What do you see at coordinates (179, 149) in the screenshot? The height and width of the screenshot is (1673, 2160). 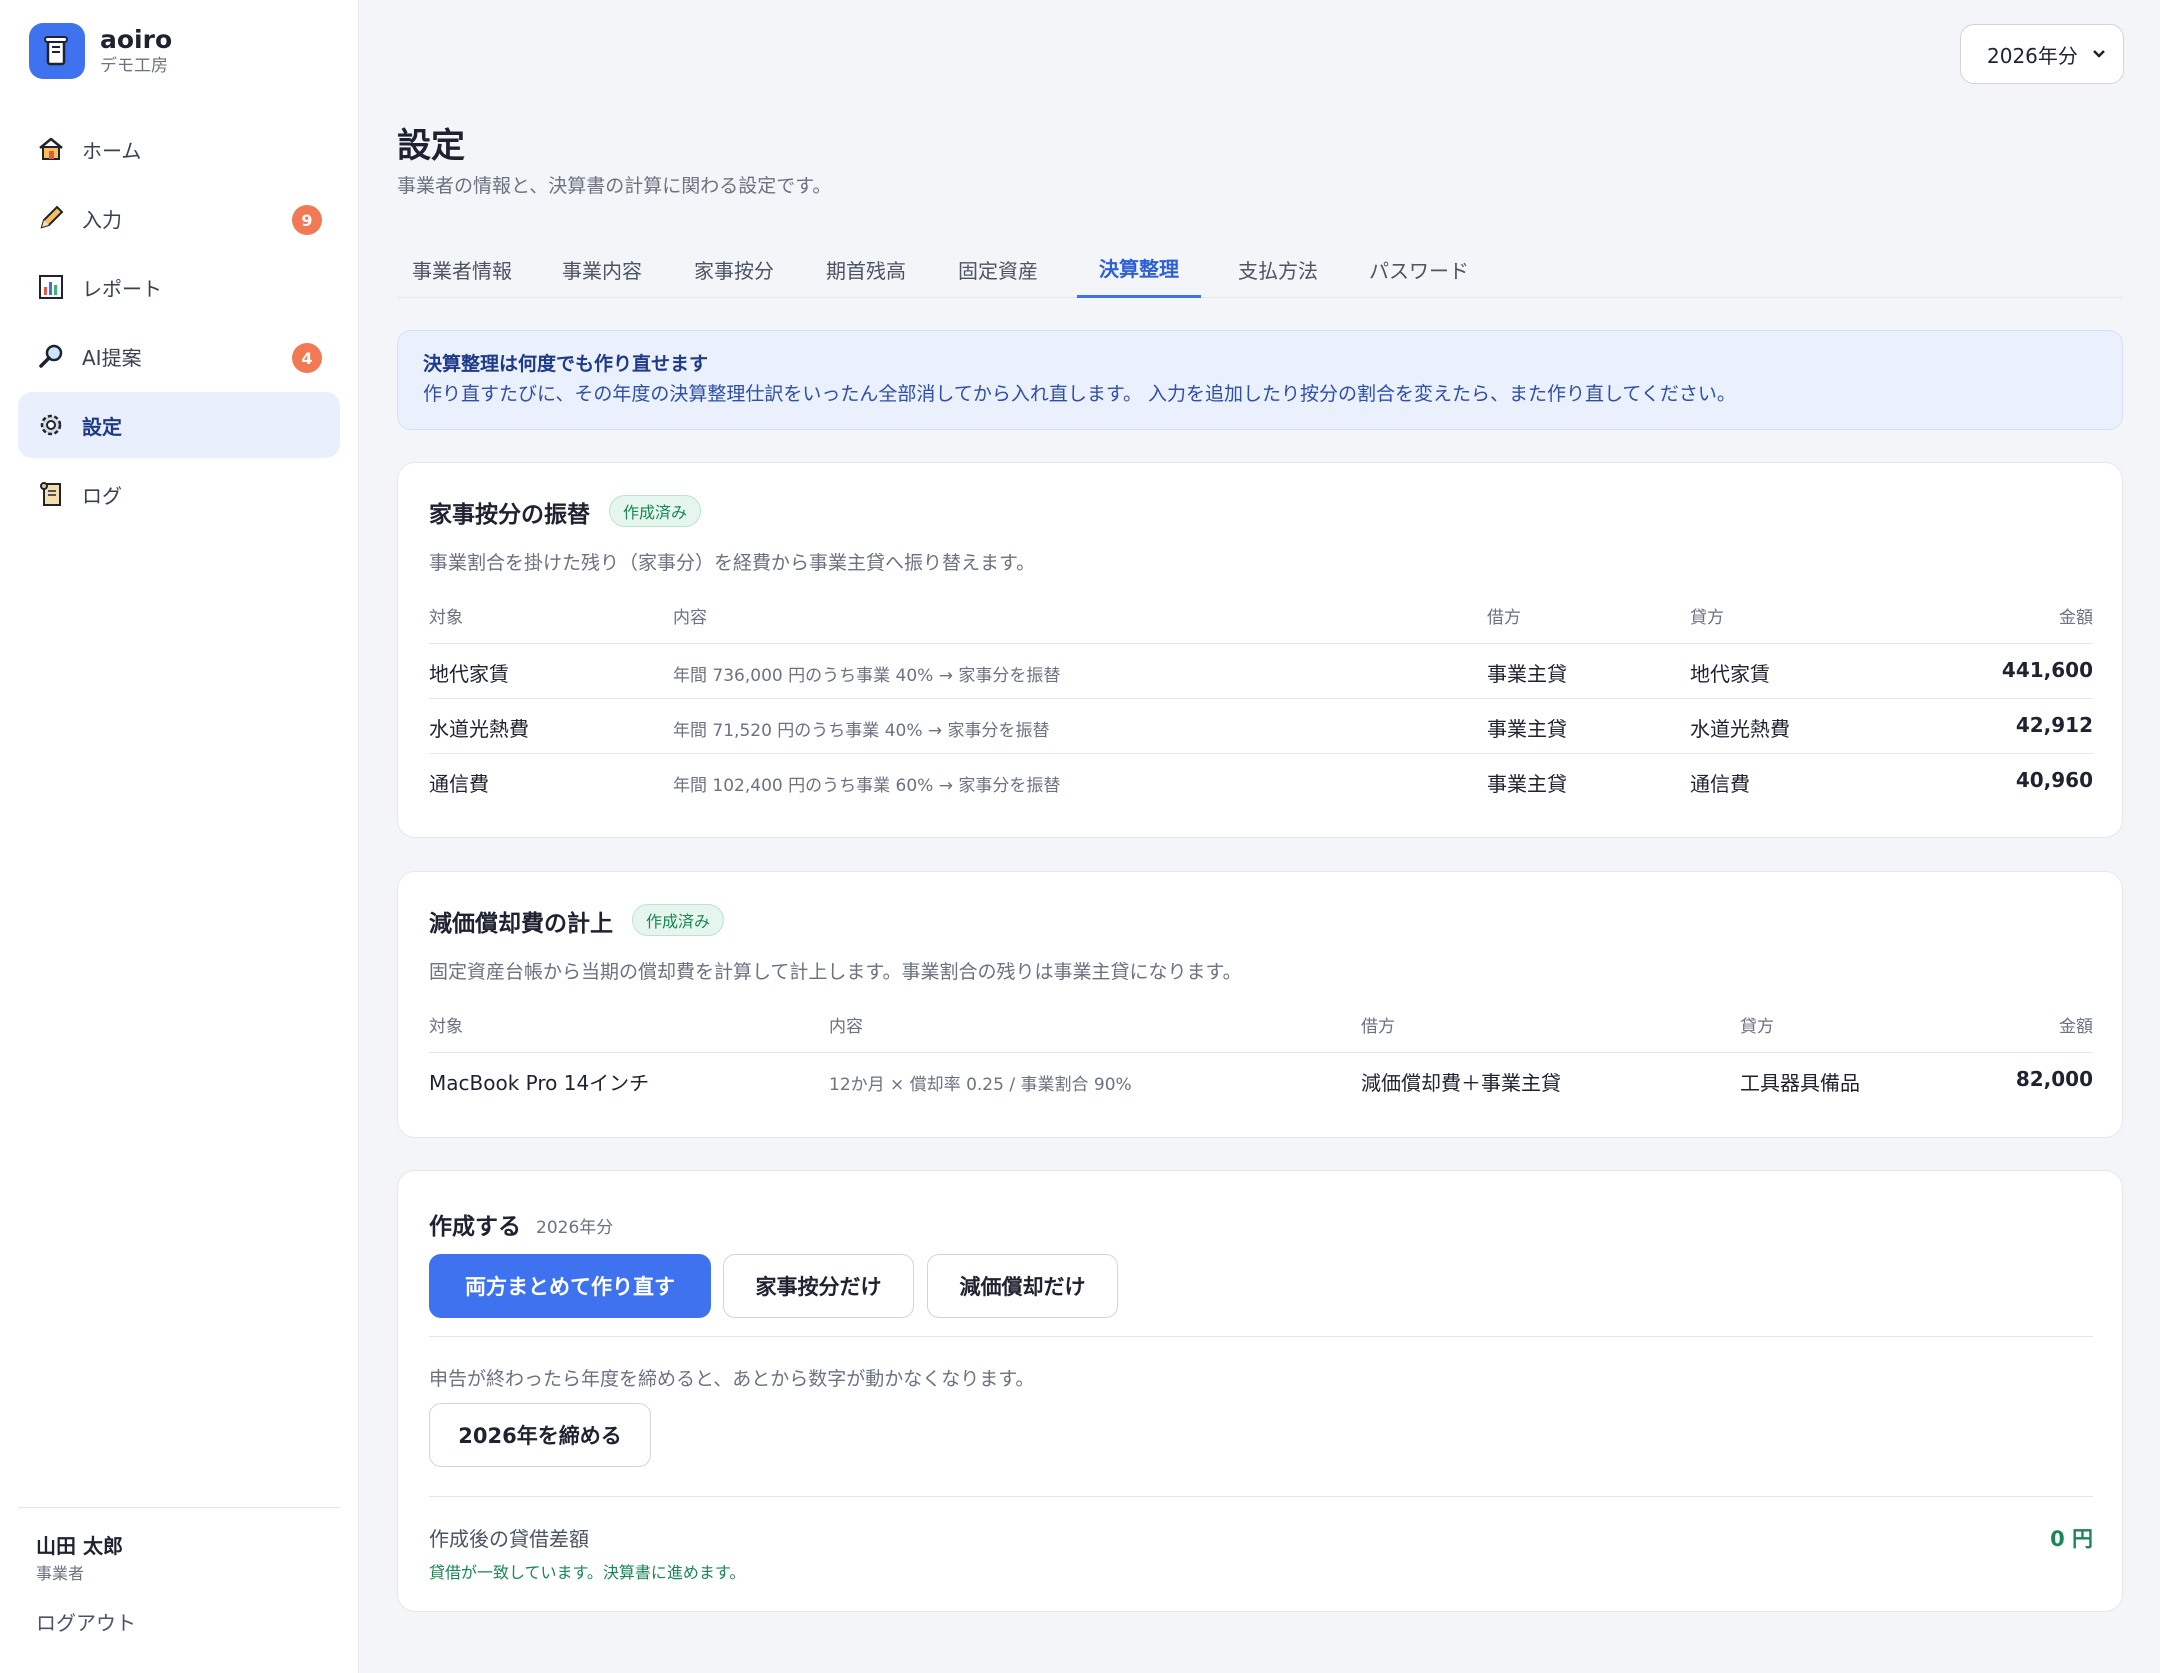 I see `sidebar-item-home: ホーム` at bounding box center [179, 149].